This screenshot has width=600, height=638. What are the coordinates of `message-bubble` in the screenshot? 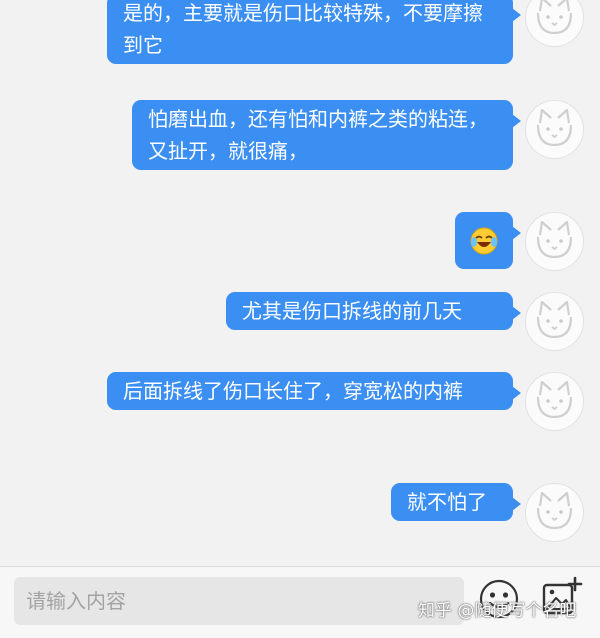 It's located at (488, 240).